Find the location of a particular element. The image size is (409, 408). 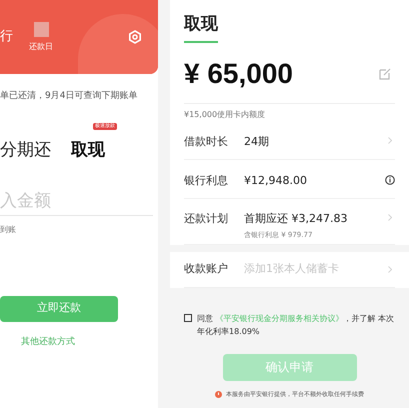

hint-text: 到账 is located at coordinates (8, 230).